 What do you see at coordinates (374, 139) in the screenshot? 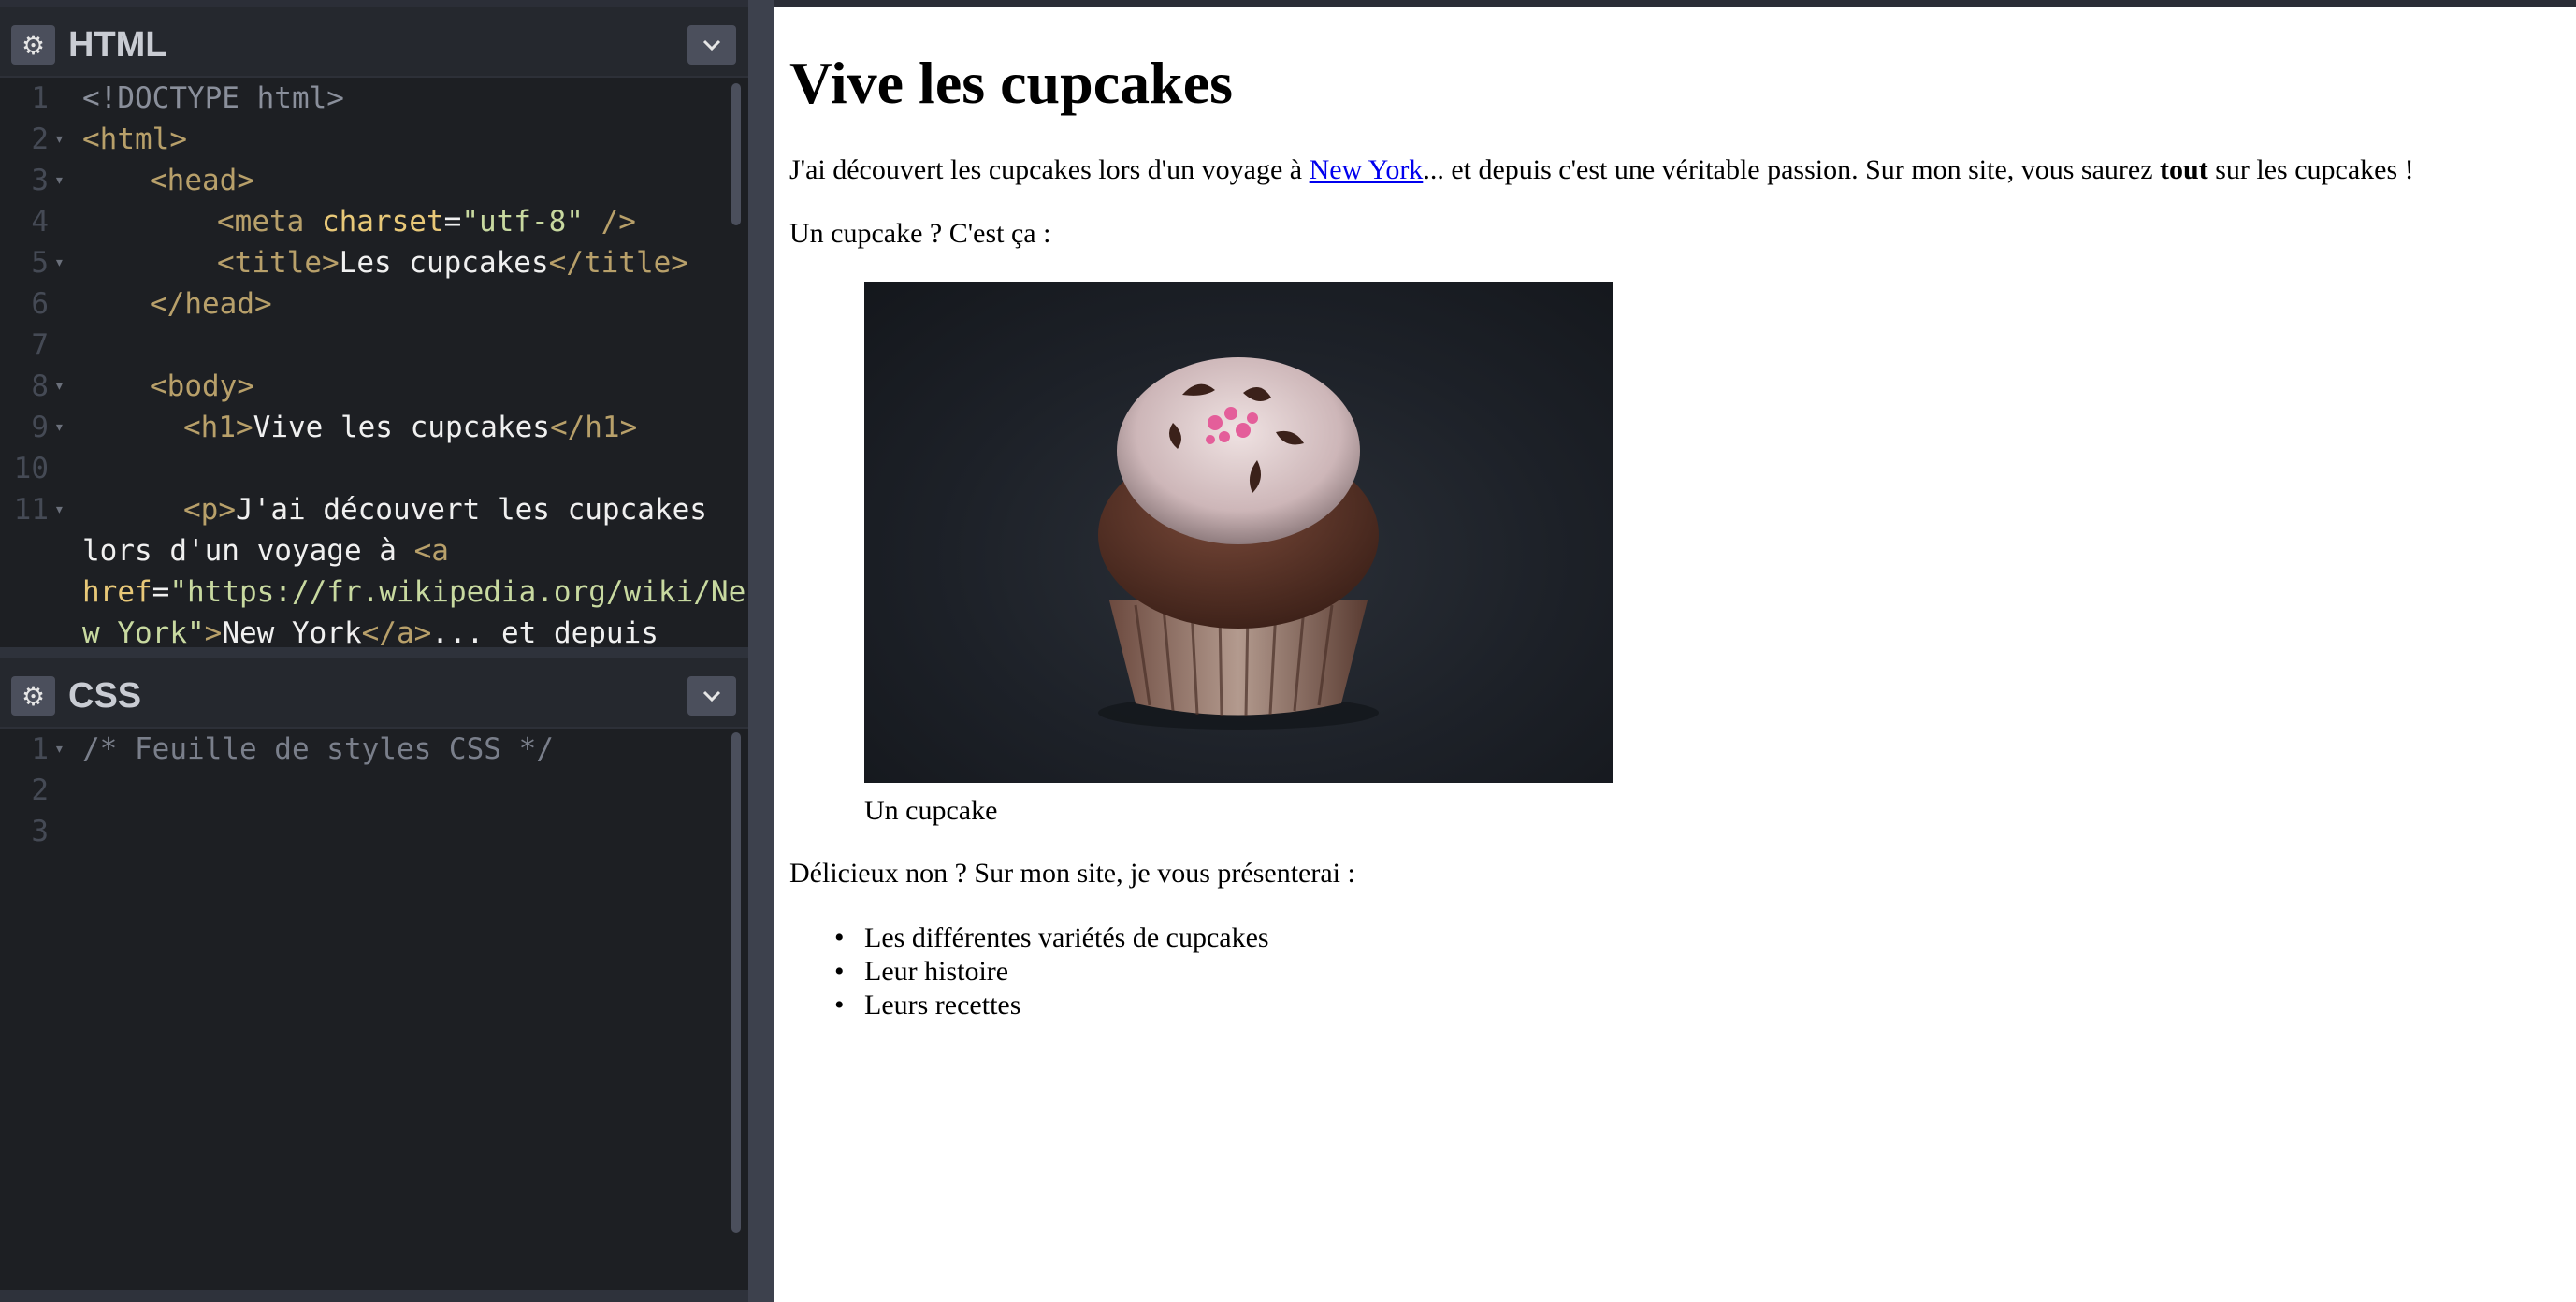
I see `code-line: 2 ▾ <html>` at bounding box center [374, 139].